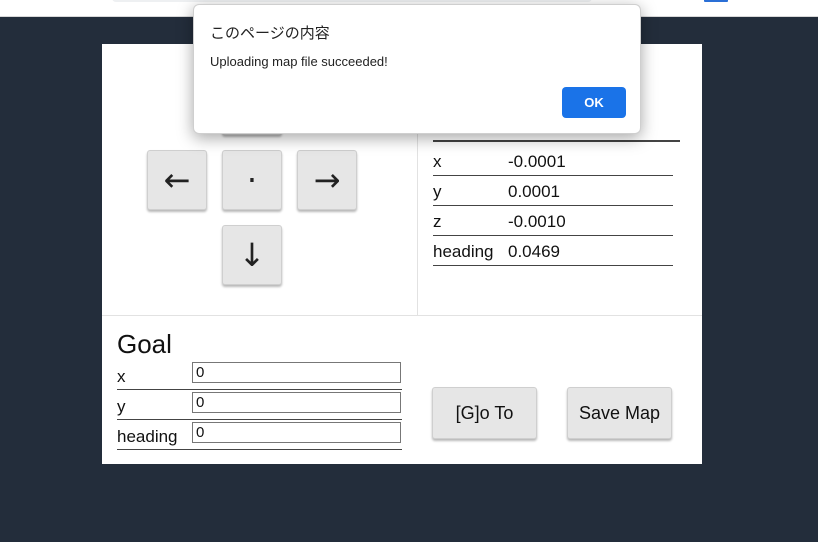  I want to click on pose-value: 0.0001, so click(534, 191).